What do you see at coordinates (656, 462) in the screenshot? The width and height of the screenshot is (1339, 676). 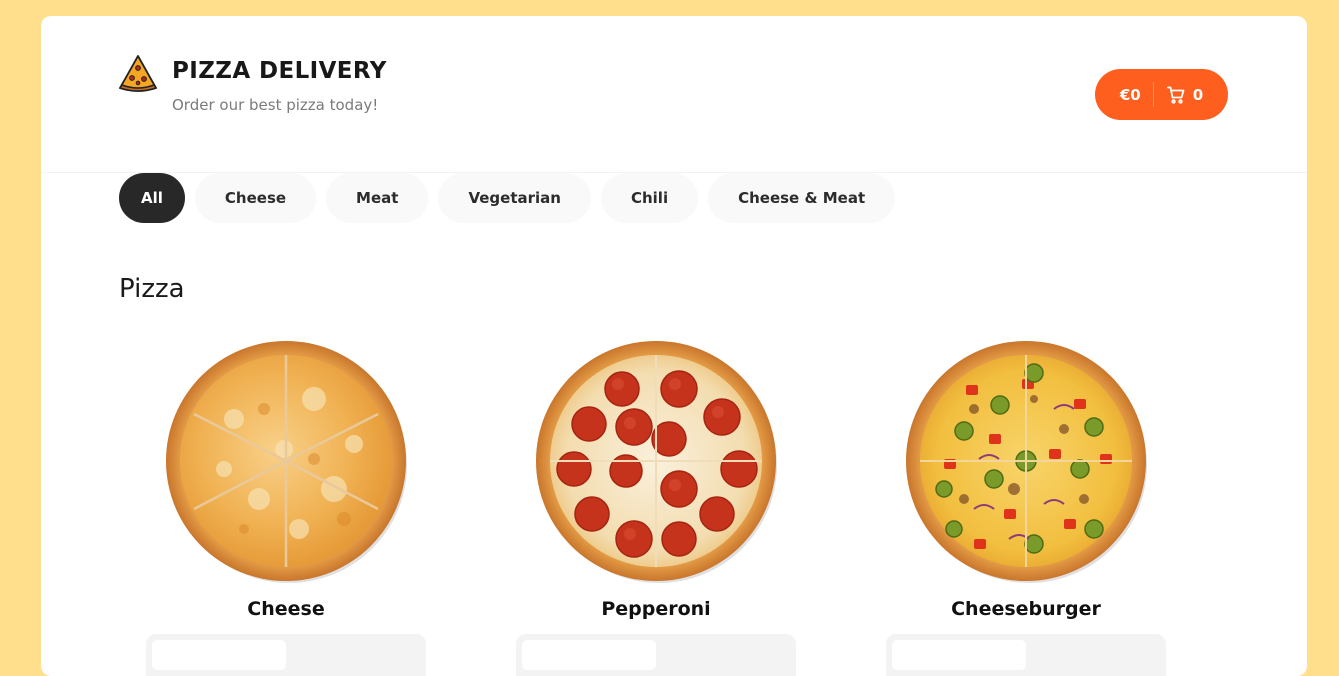 I see `pepperoni-pizza-image` at bounding box center [656, 462].